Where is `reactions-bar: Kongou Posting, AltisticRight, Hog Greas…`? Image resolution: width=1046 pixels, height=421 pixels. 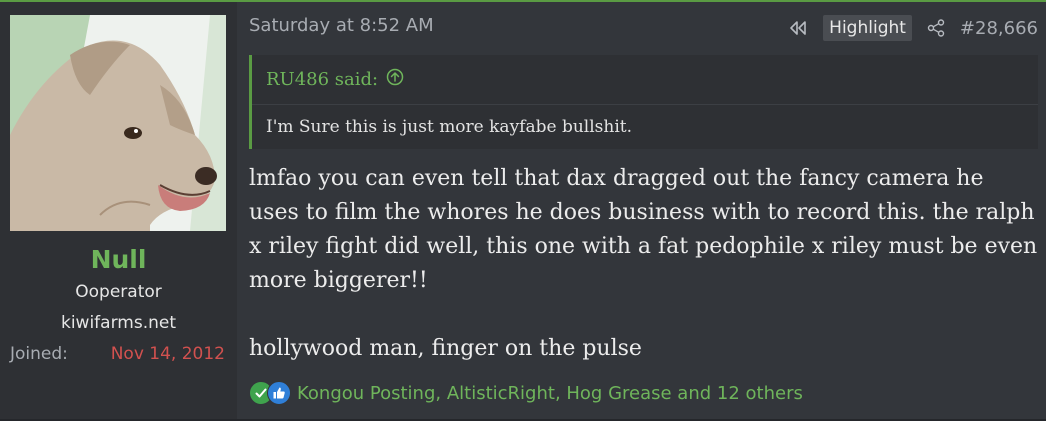 reactions-bar: Kongou Posting, AltisticRight, Hog Greas… is located at coordinates (526, 393).